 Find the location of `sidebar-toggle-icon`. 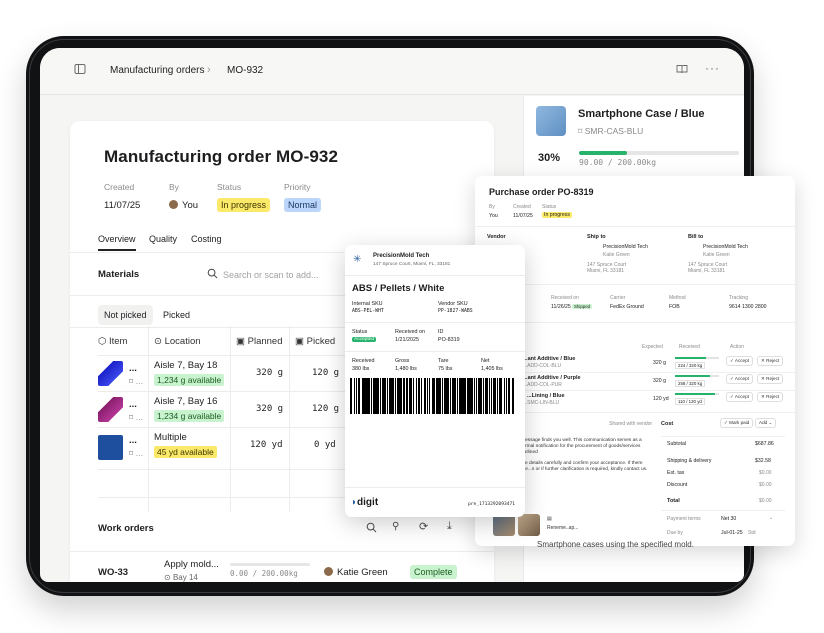

sidebar-toggle-icon is located at coordinates (80, 70).